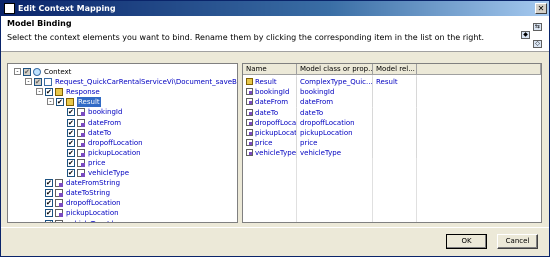  I want to click on table-row: vehicleType vehicleType, so click(392, 153).